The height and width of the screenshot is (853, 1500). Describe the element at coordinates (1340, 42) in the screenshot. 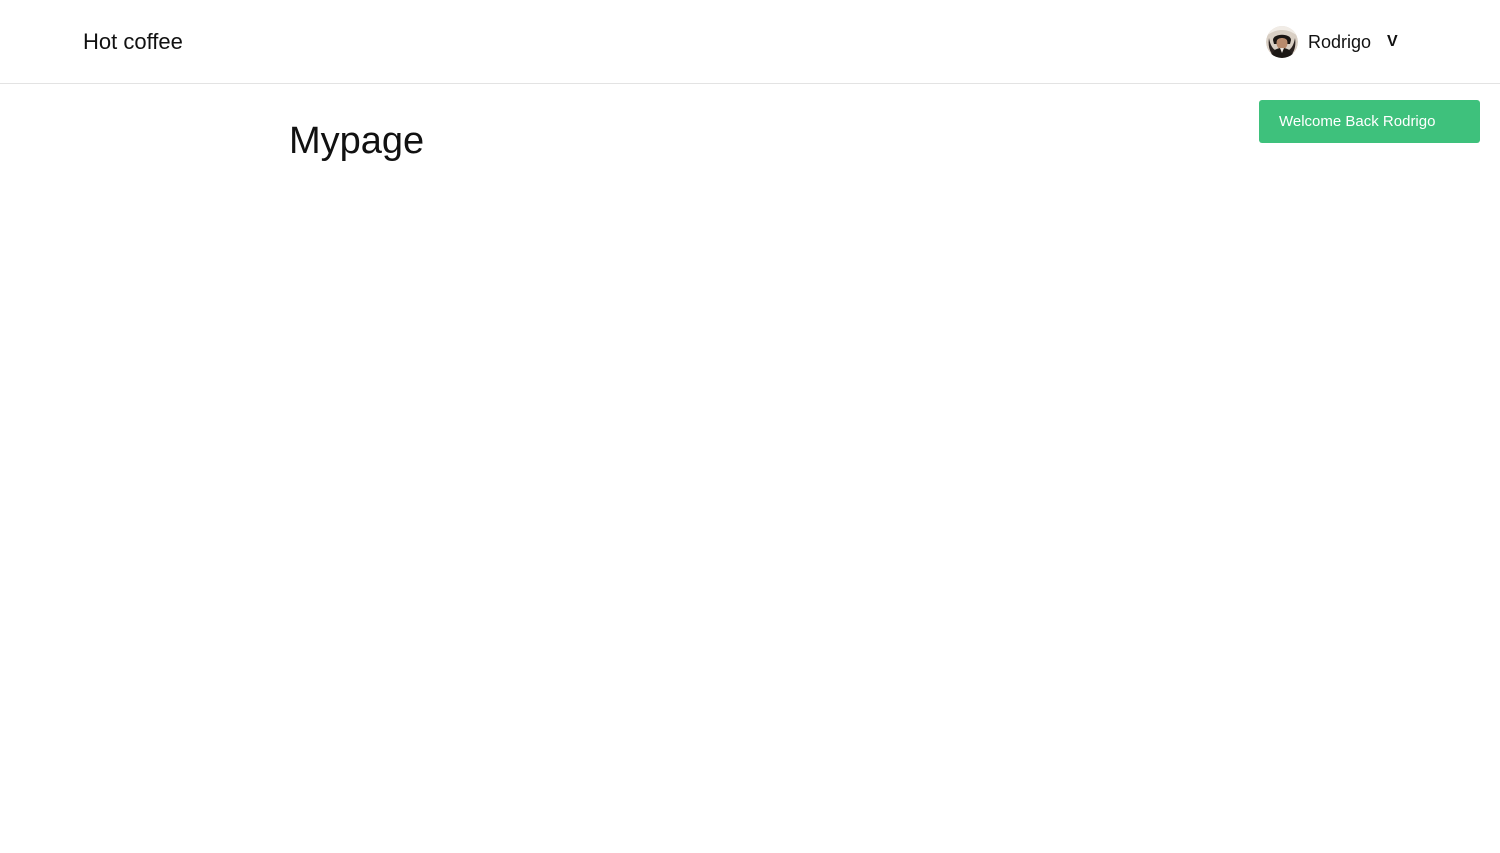

I see `user-name-label: Rodrigo` at that location.